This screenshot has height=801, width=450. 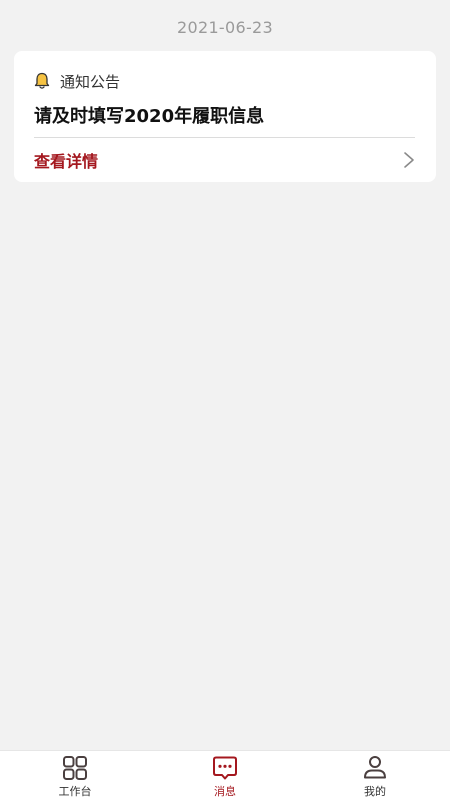 What do you see at coordinates (409, 160) in the screenshot?
I see `chevron-right-icon` at bounding box center [409, 160].